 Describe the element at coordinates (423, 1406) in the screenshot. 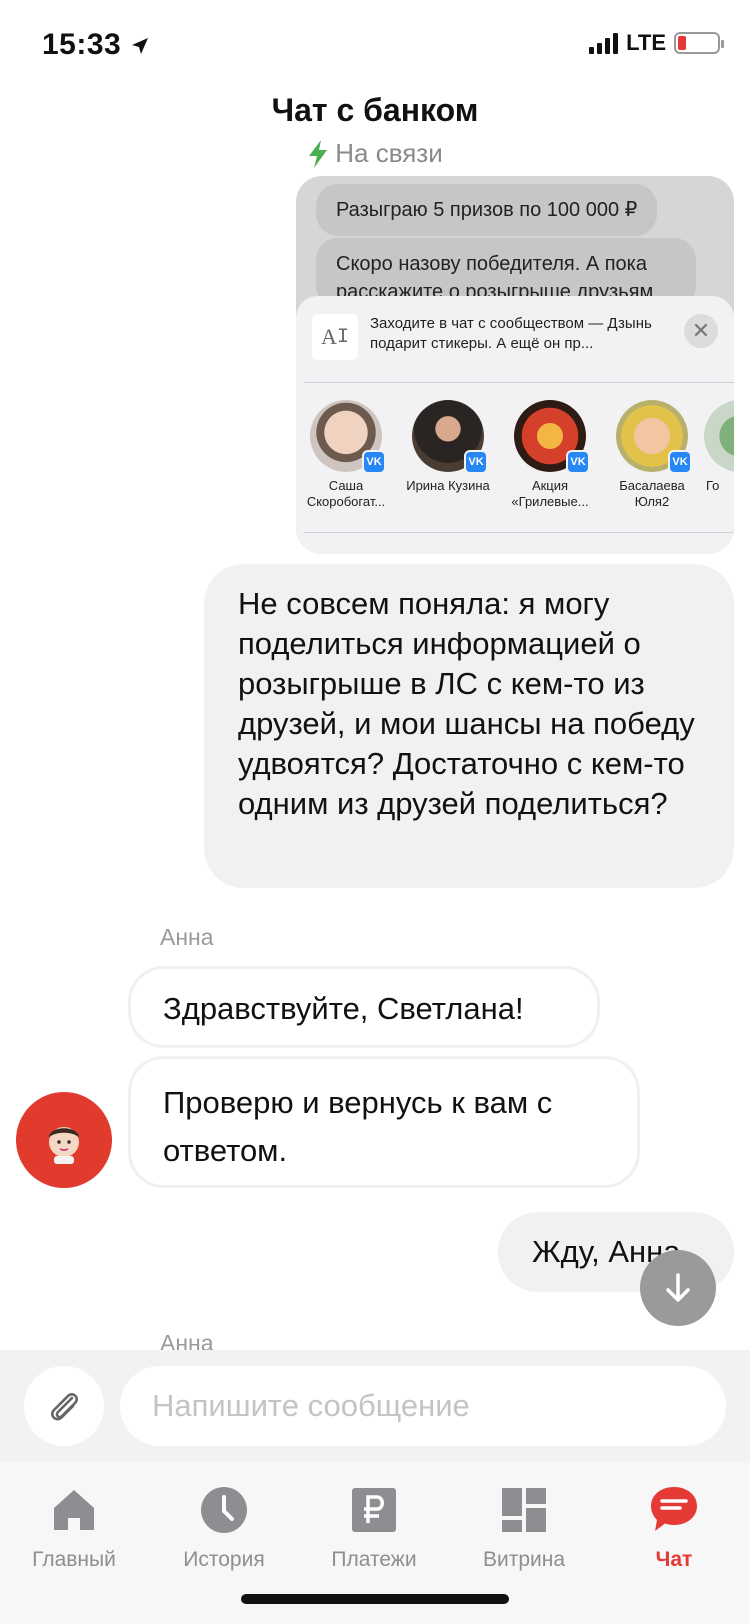

I see `message-input` at that location.